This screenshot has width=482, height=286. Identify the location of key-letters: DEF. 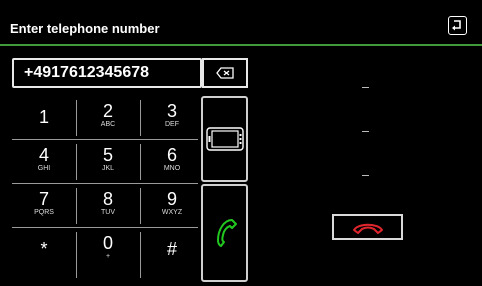
(172, 124).